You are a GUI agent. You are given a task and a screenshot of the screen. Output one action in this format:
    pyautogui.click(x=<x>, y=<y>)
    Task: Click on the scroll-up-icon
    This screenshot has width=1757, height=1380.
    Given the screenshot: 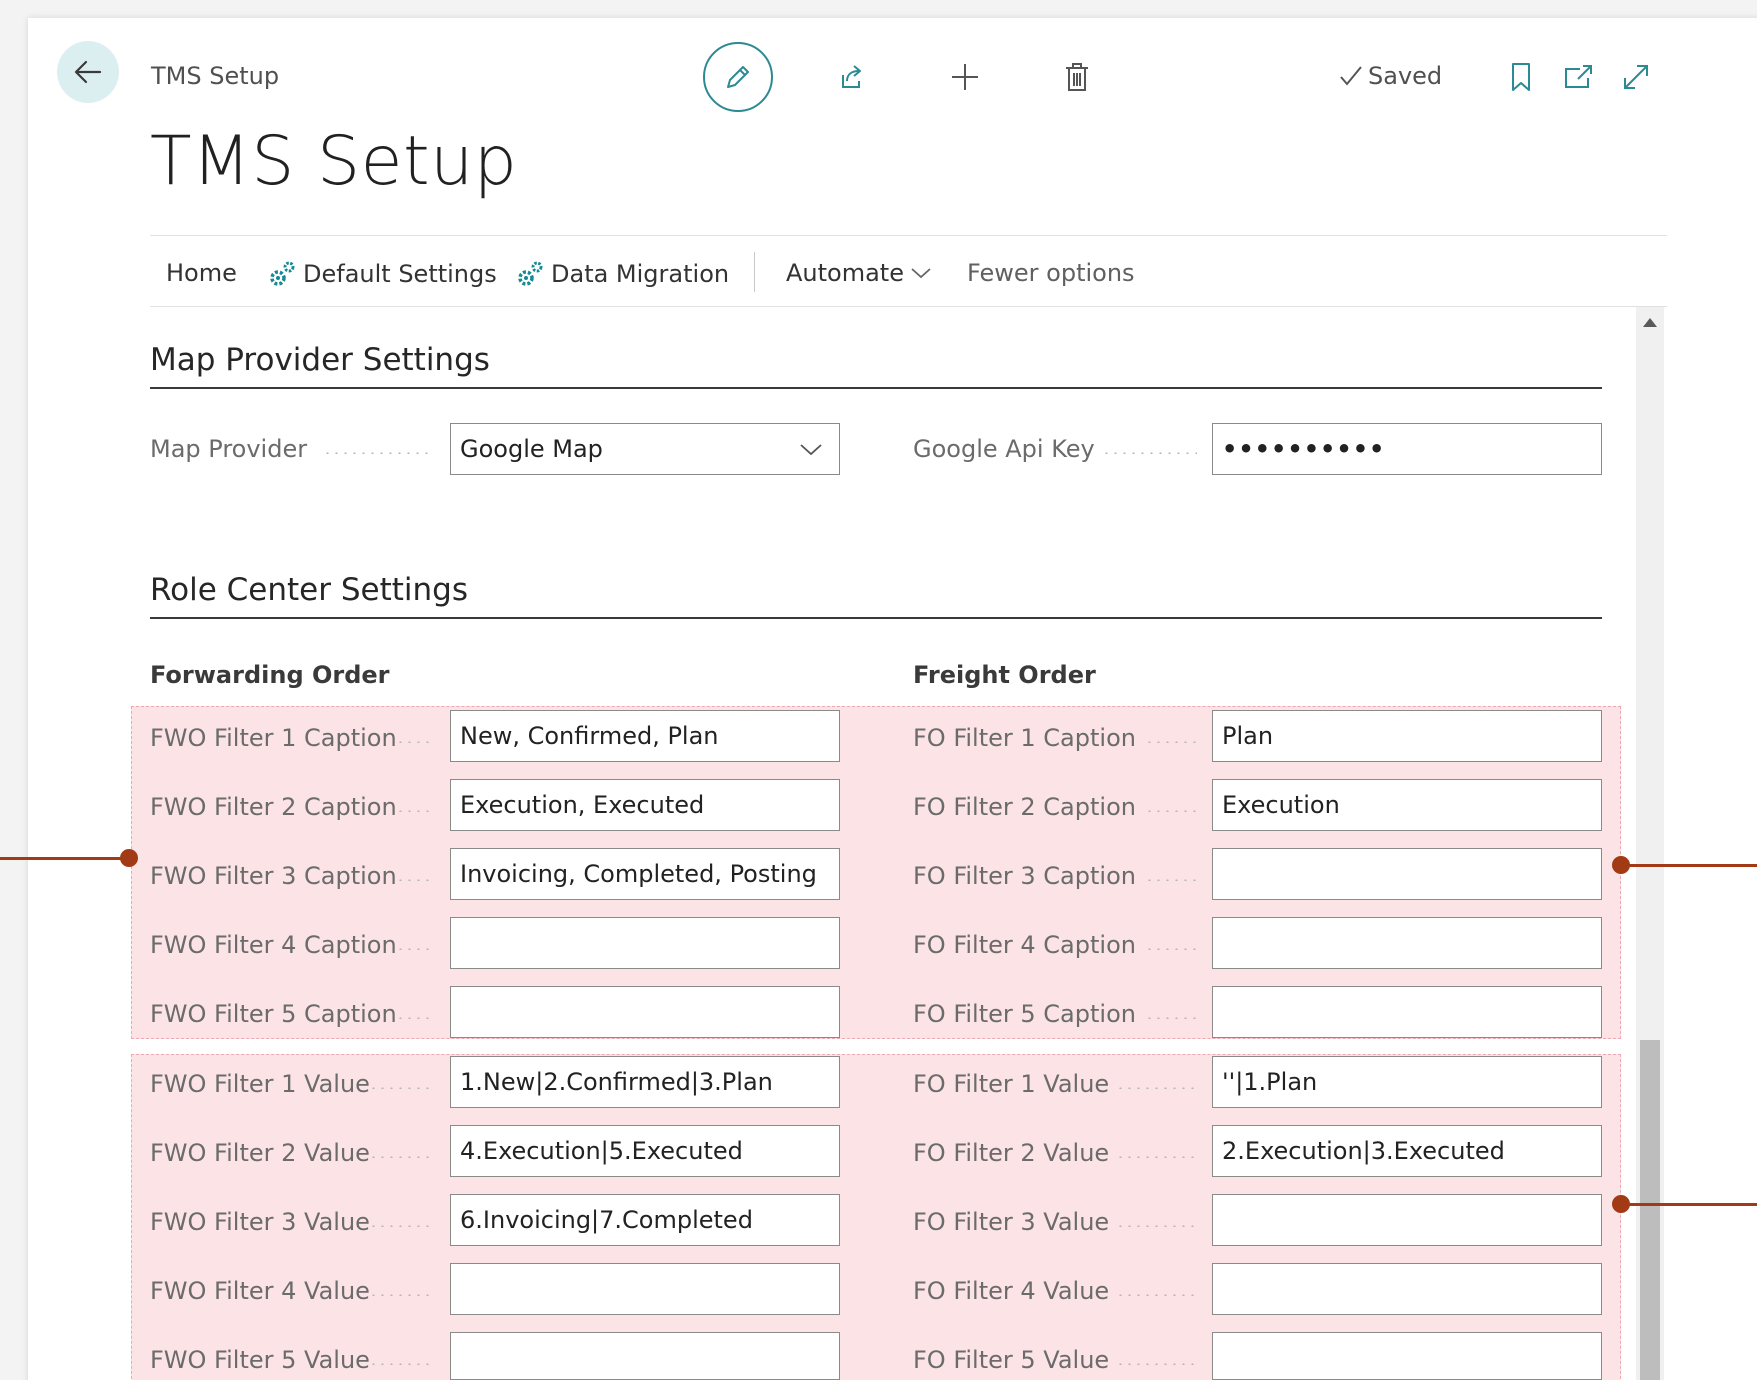 What is the action you would take?
    pyautogui.click(x=1650, y=322)
    